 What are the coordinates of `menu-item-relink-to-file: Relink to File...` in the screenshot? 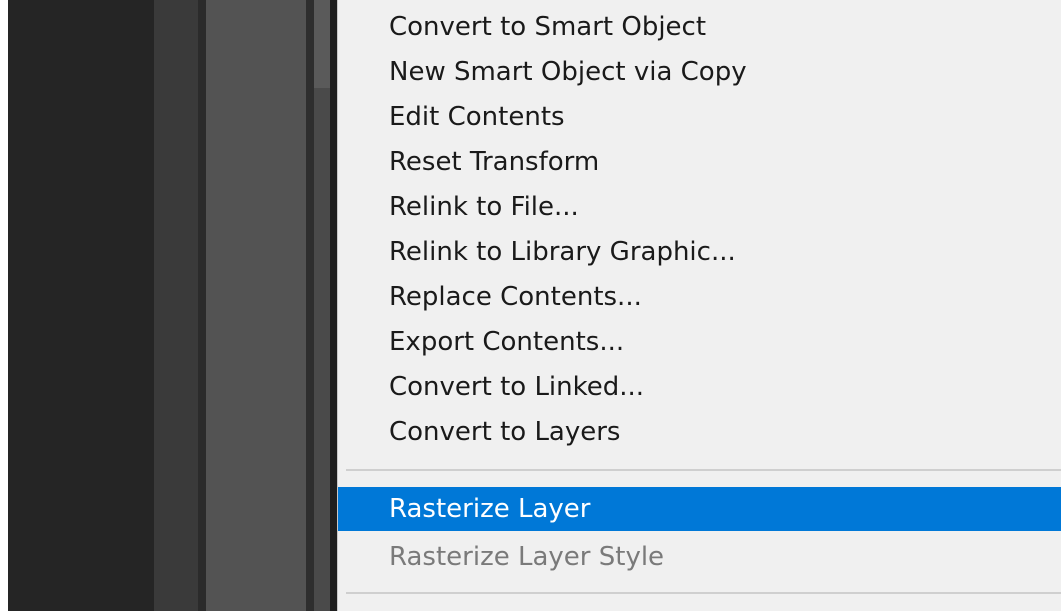 It's located at (699, 207).